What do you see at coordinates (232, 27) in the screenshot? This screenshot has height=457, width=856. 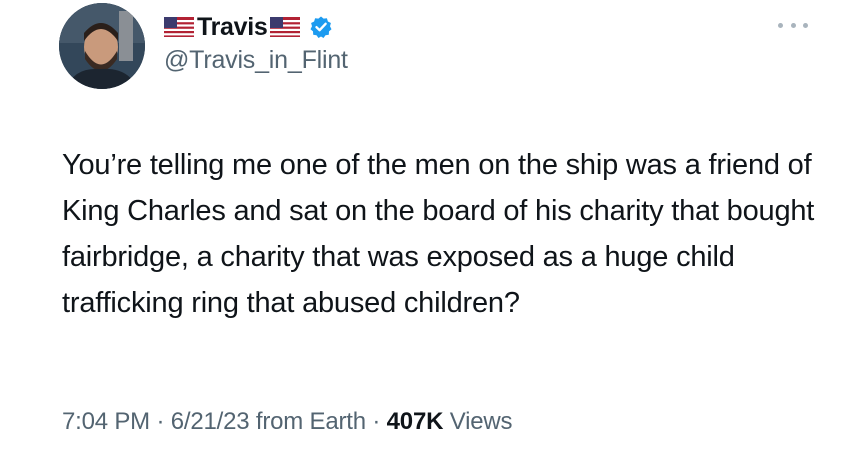 I see `author-display-name: Travis` at bounding box center [232, 27].